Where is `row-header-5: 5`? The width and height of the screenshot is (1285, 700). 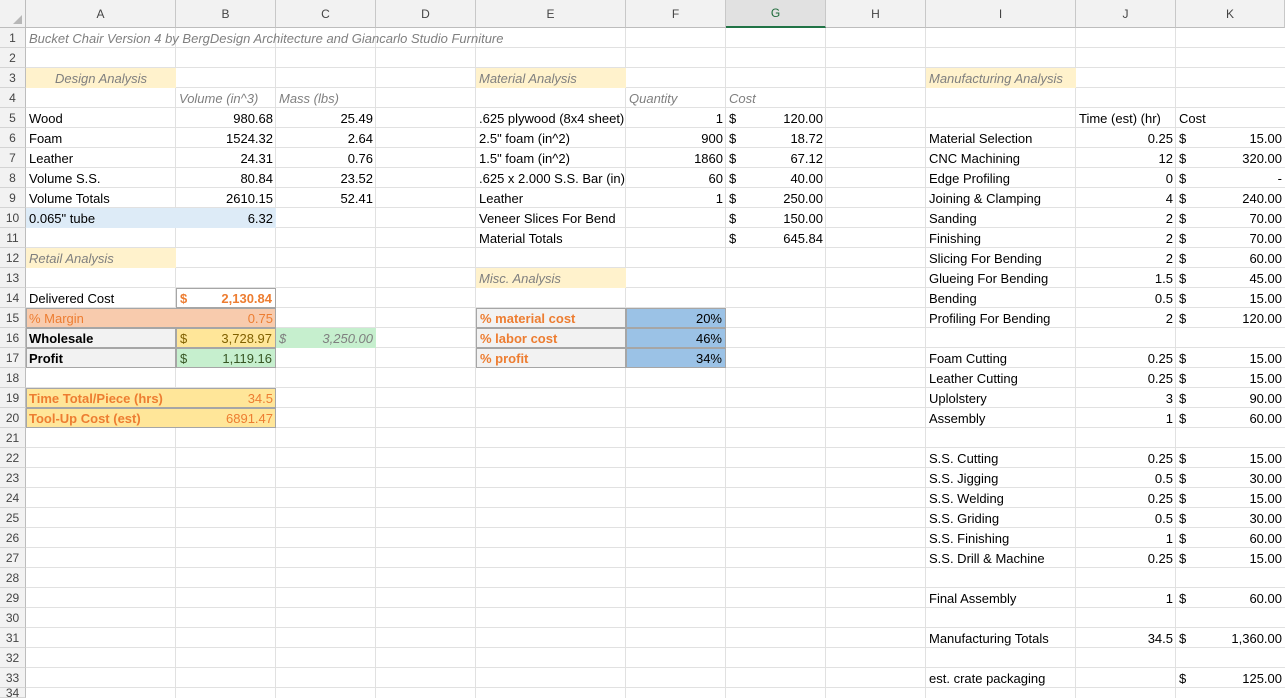
row-header-5: 5 is located at coordinates (13, 118).